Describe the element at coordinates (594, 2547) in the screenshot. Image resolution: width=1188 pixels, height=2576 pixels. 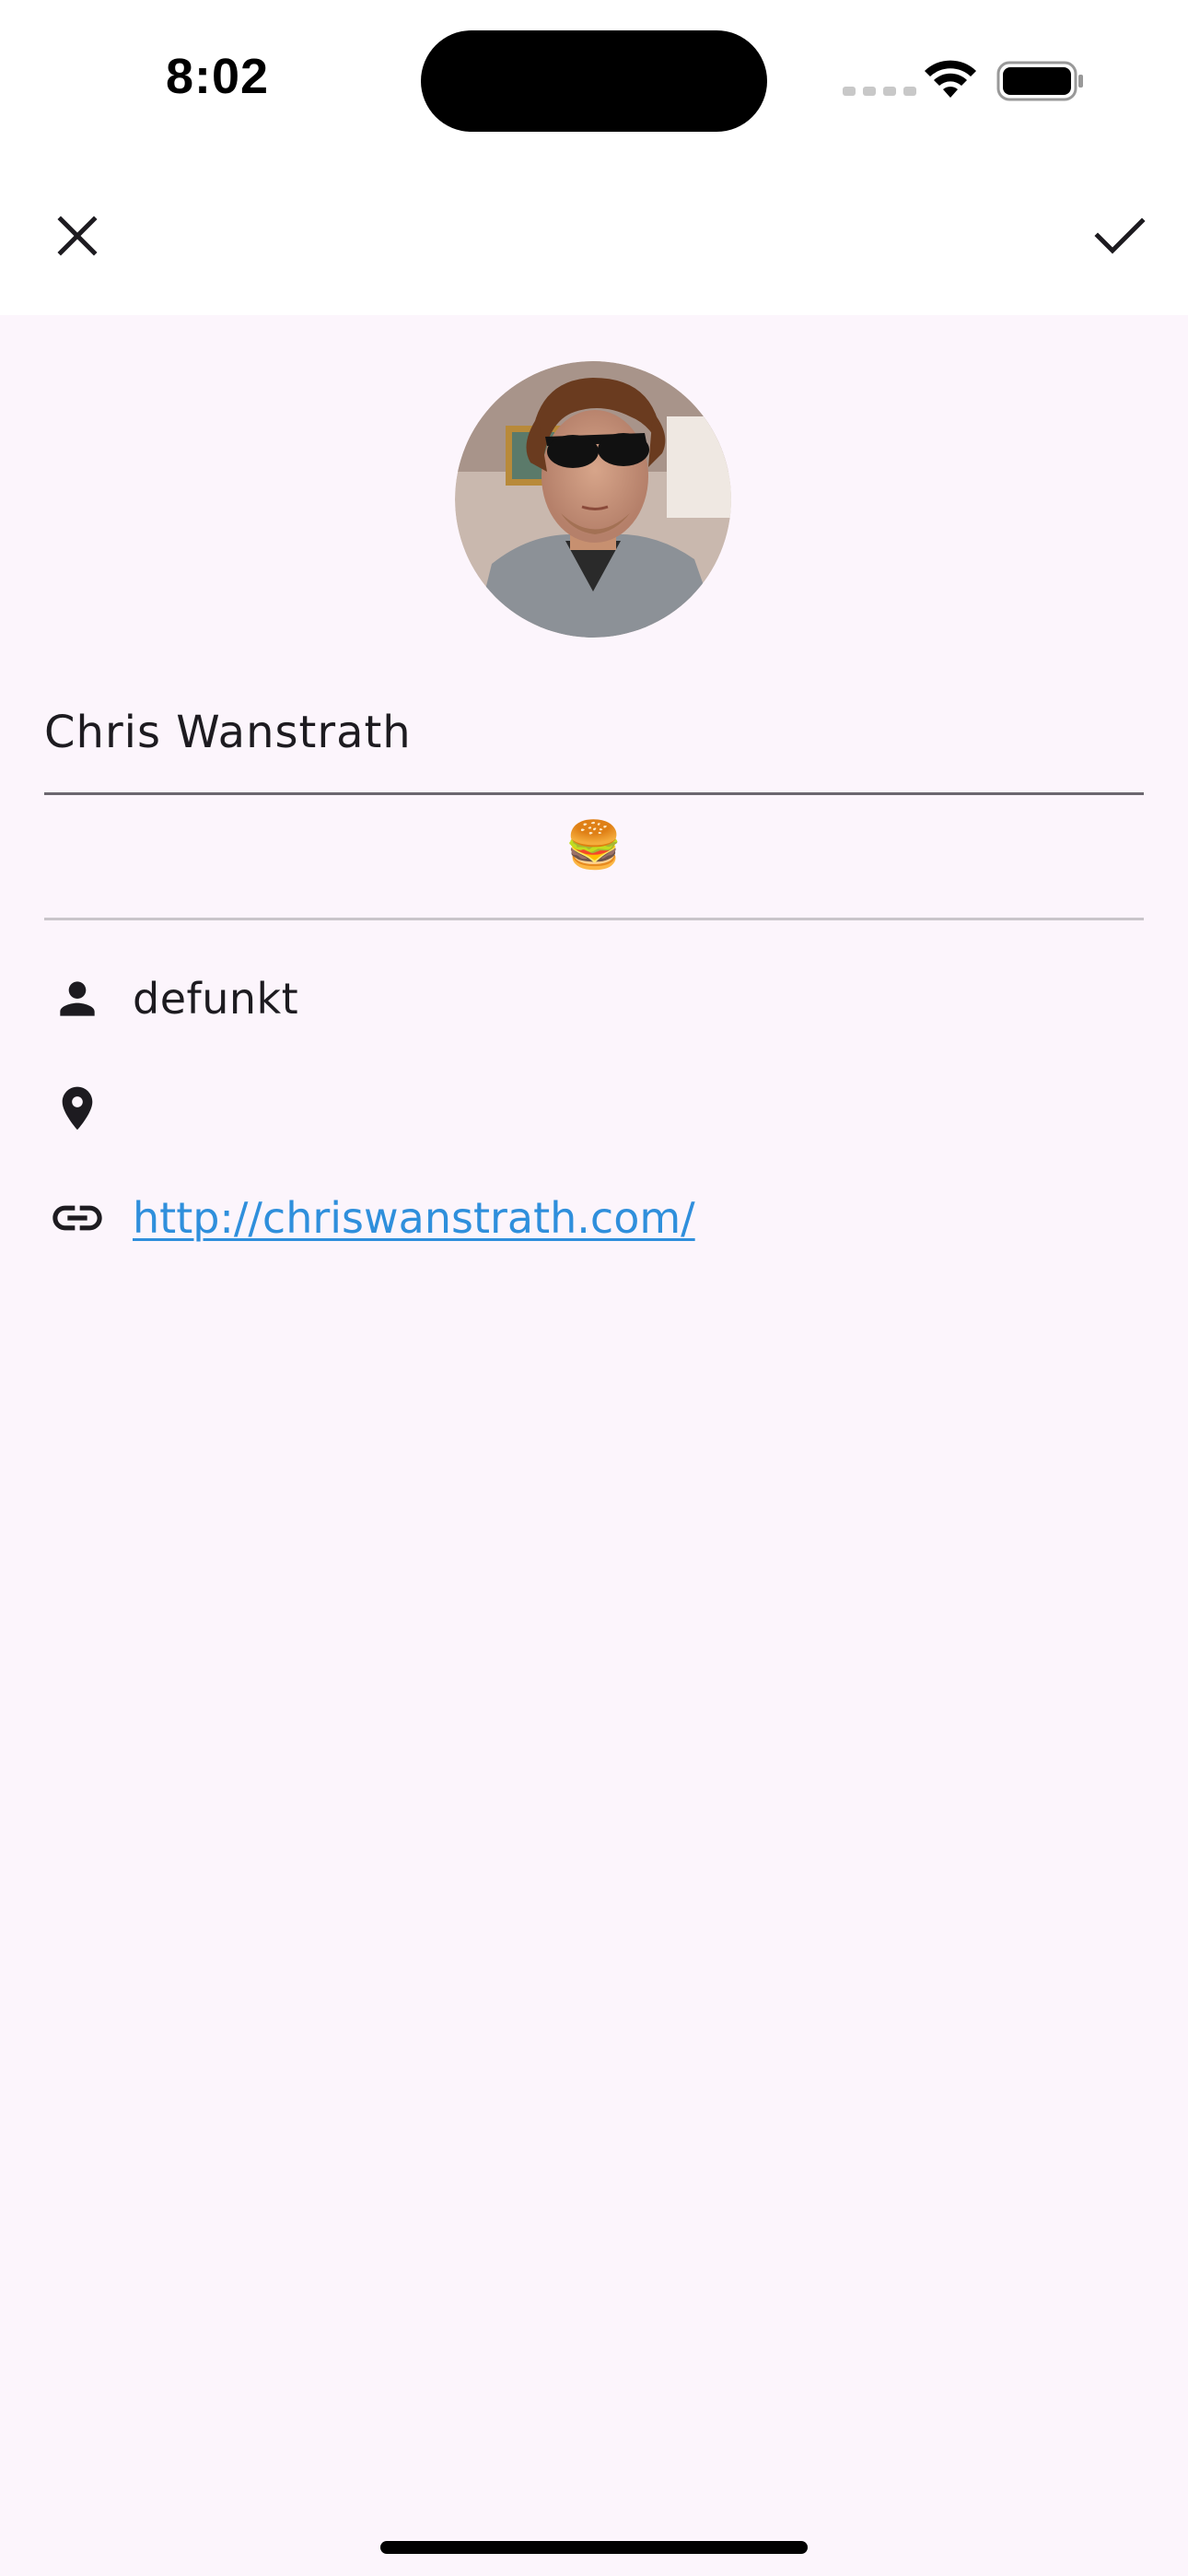
I see `home-indicator` at that location.